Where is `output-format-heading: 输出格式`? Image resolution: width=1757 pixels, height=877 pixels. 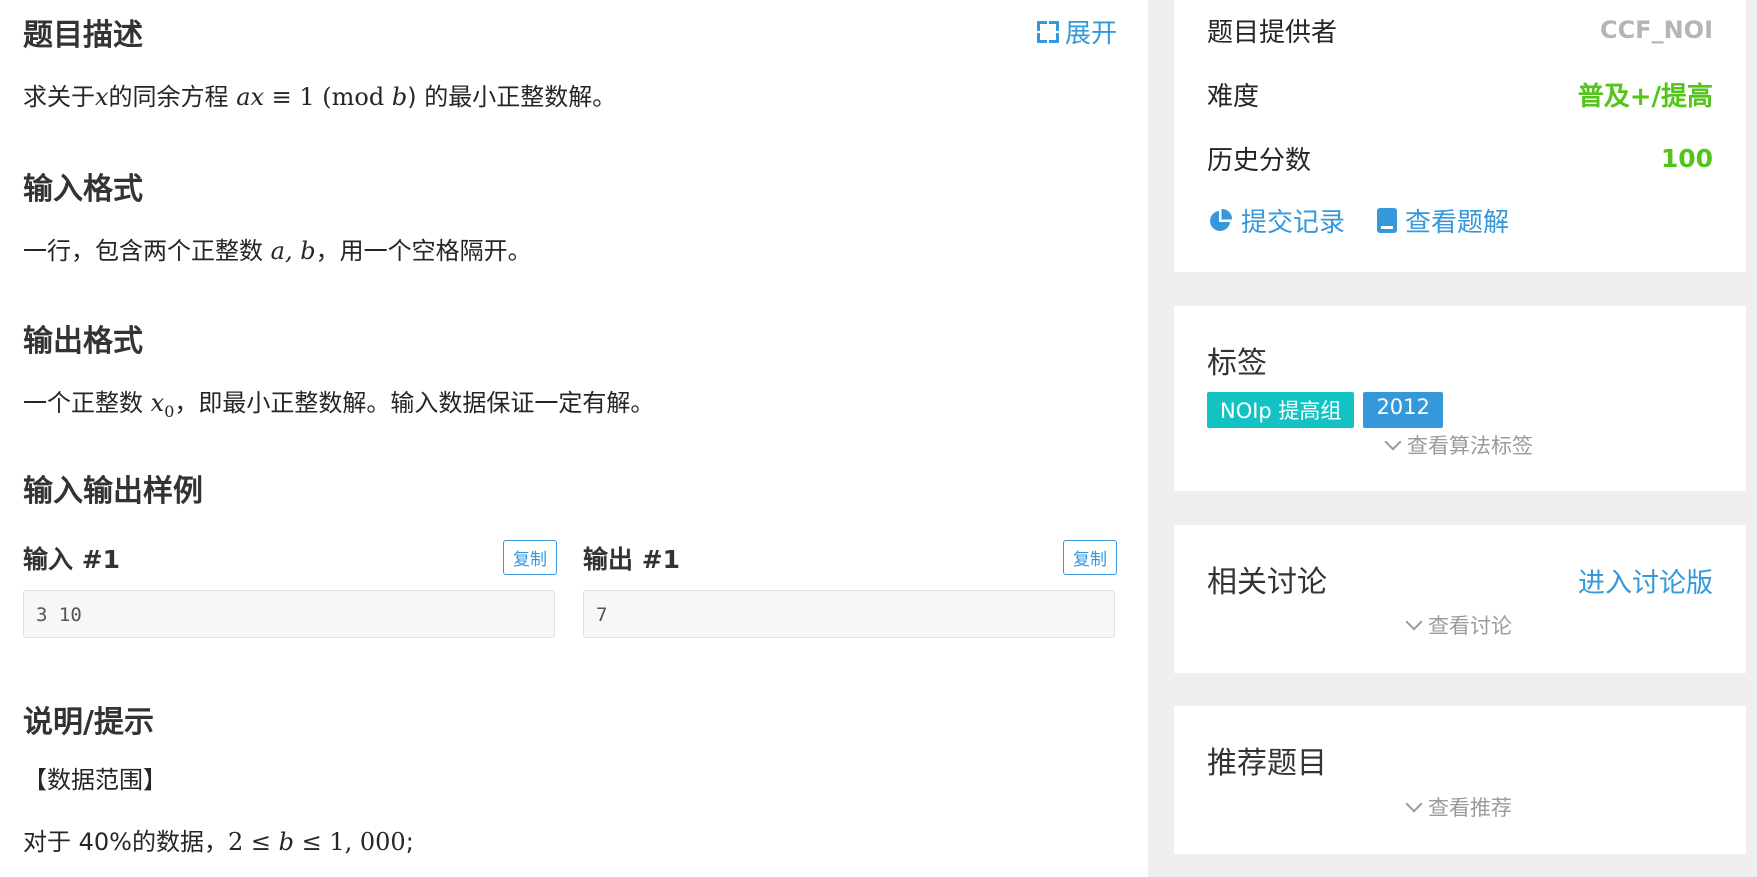 output-format-heading: 输出格式 is located at coordinates (83, 341).